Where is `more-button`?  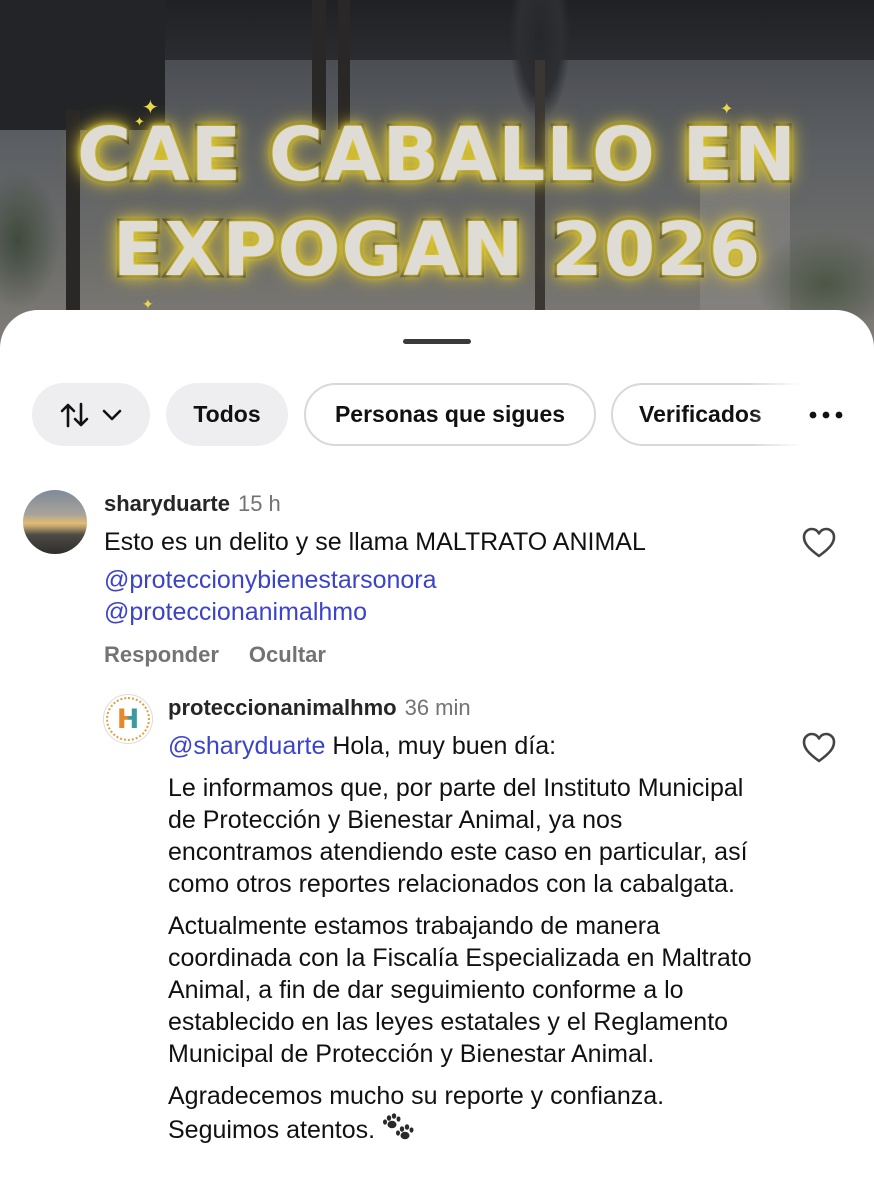
more-button is located at coordinates (826, 414).